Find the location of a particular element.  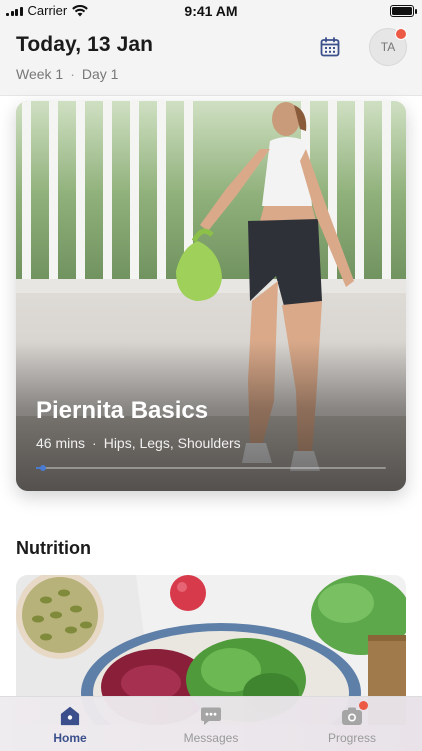

home-icon is located at coordinates (70, 716).